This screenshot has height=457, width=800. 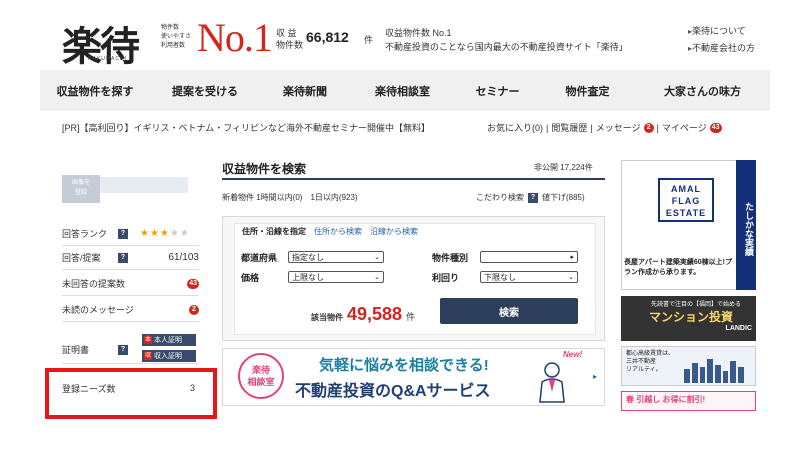 I want to click on logo-subtitle: RAKUMACHI, so click(x=108, y=59).